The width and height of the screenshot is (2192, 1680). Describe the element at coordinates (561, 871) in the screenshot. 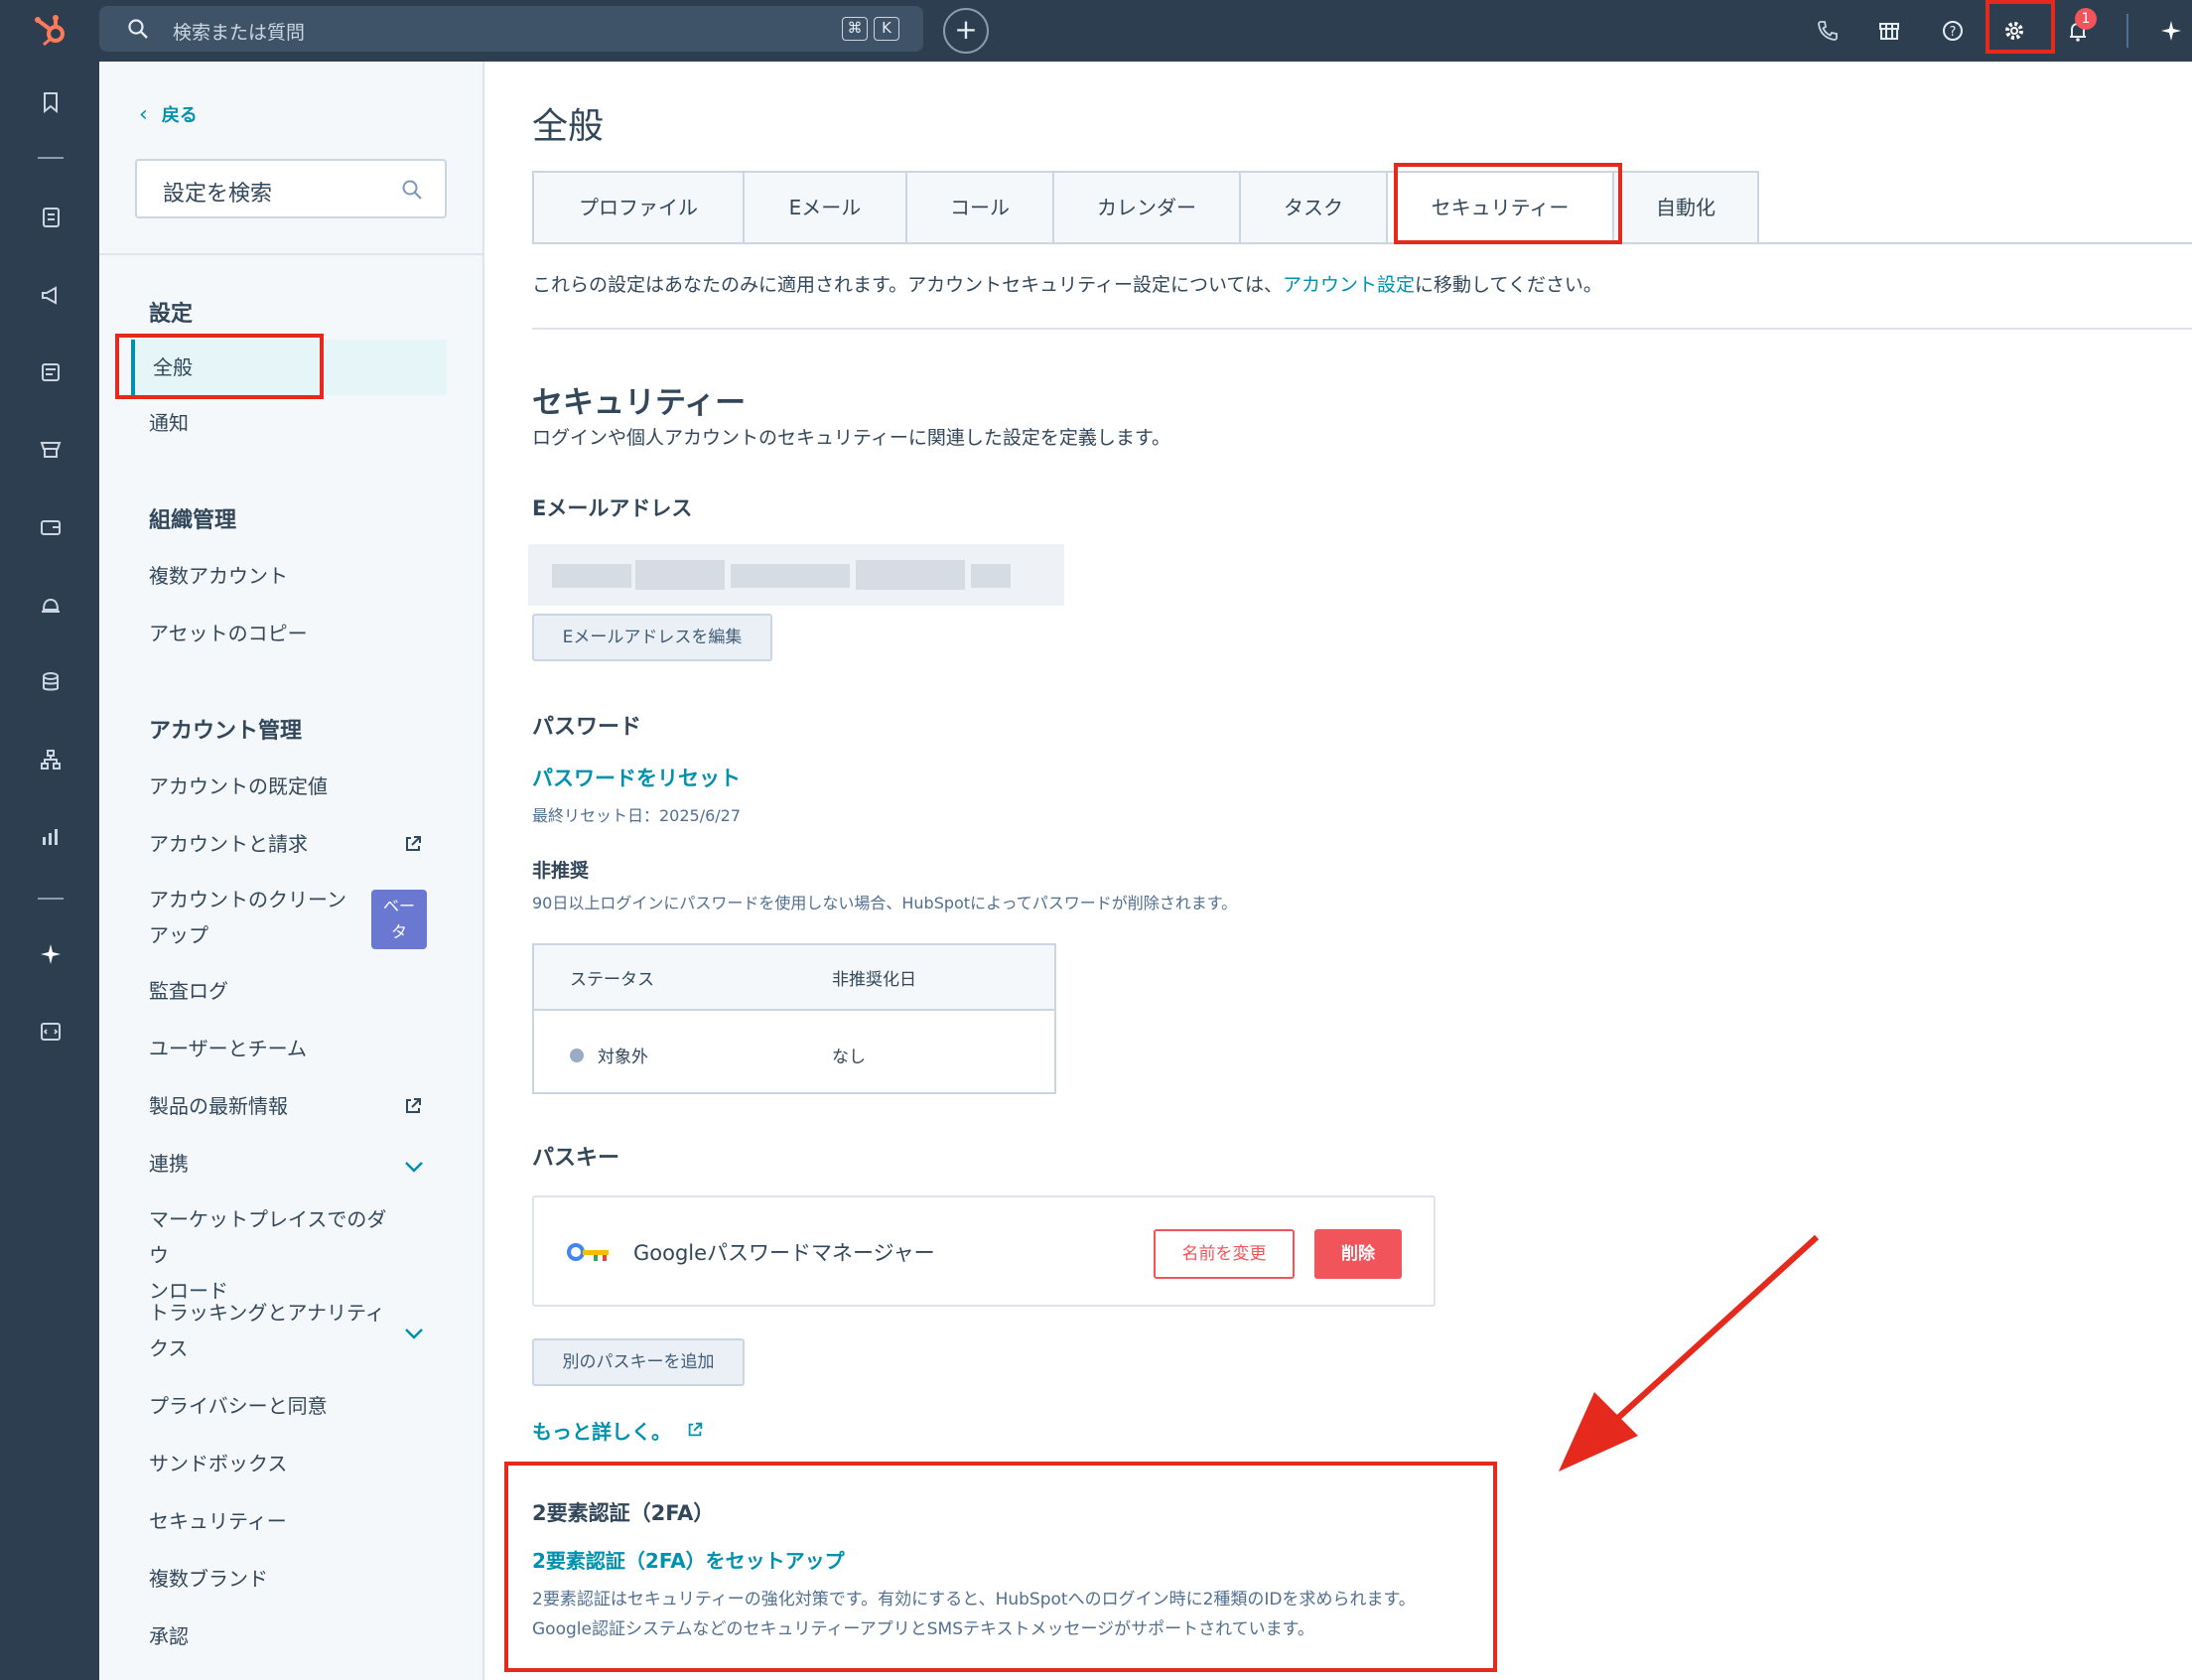

I see `deprecated-heading: 非推奨` at that location.